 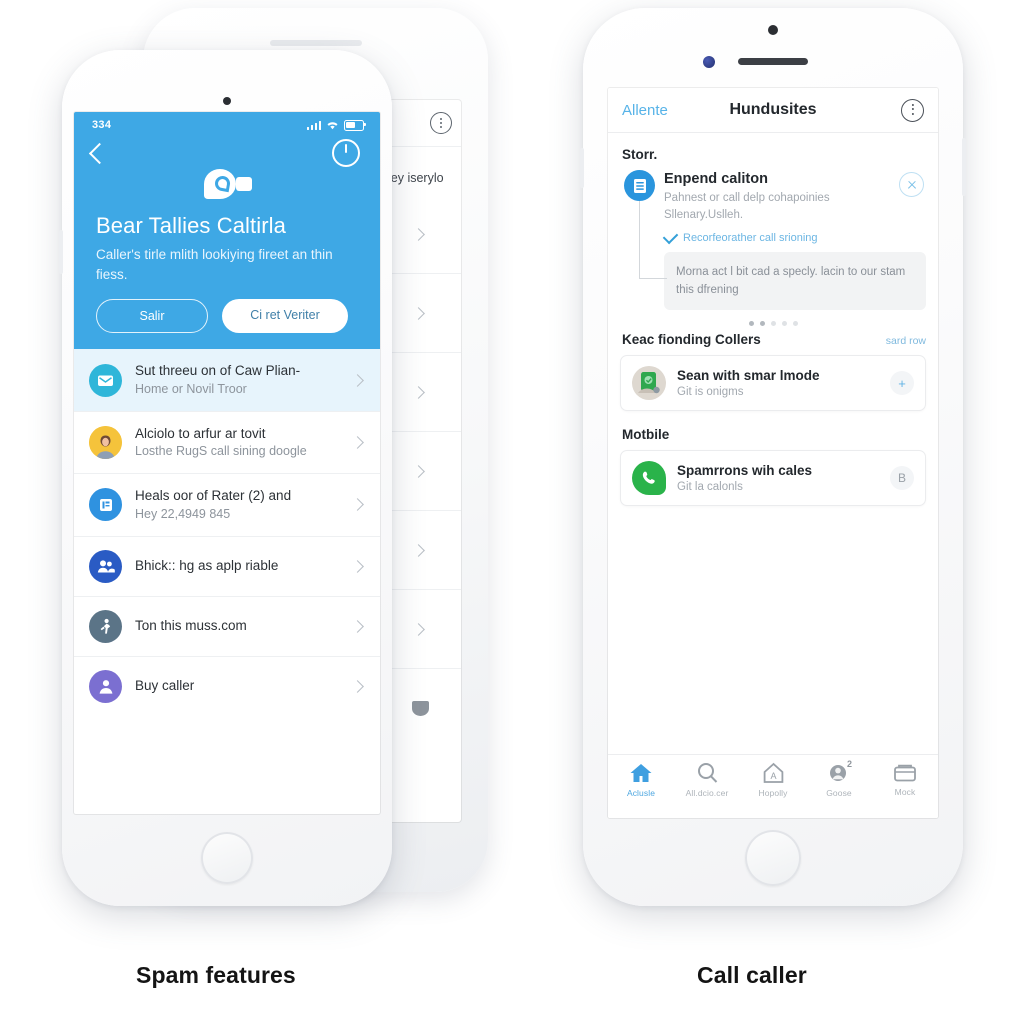 I want to click on list-item-title: Alciolo to arfur ar tovit, so click(x=200, y=433).